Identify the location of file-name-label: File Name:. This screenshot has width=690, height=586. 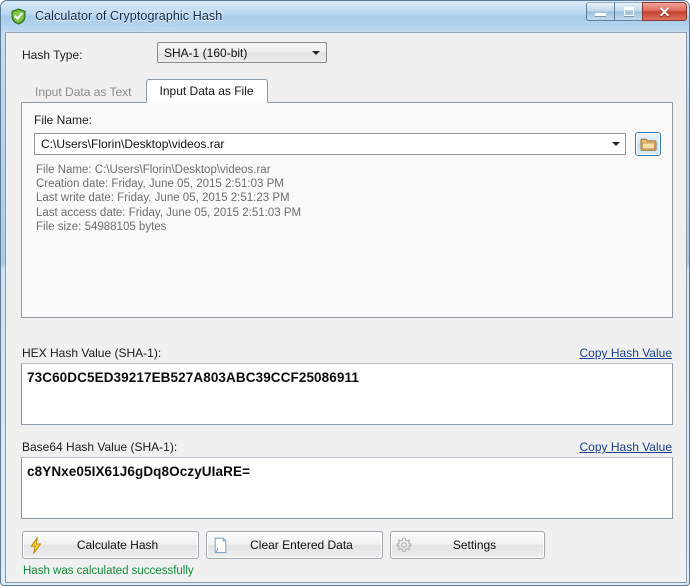
(63, 120).